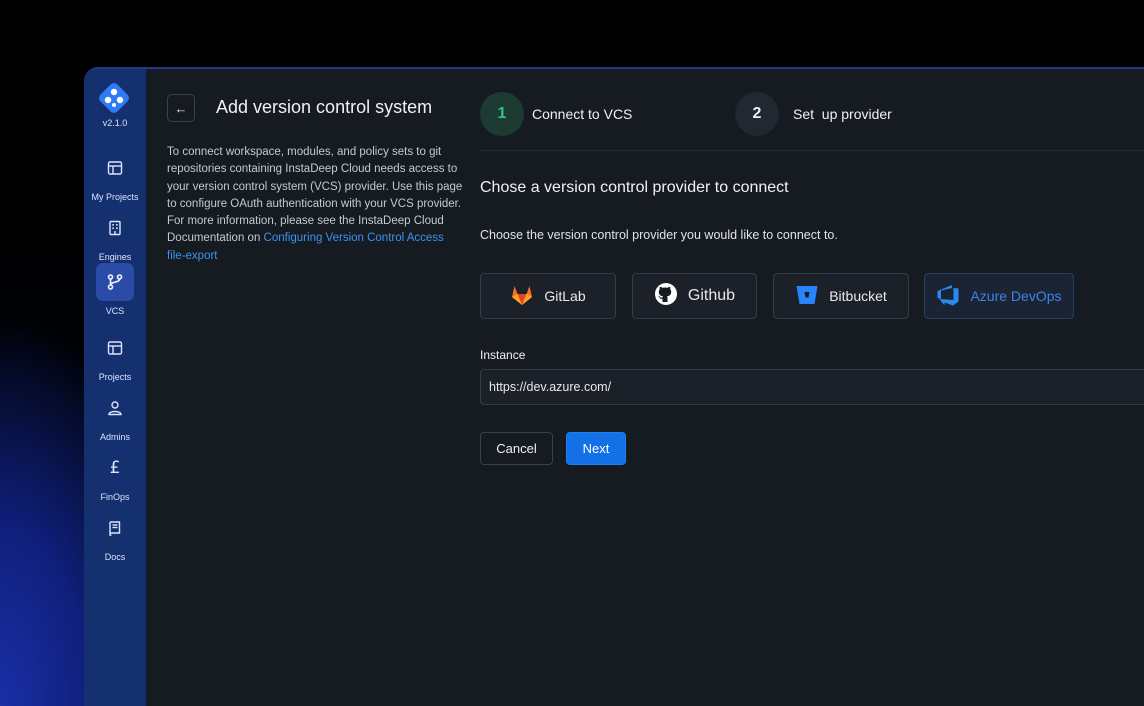 The image size is (1144, 706). I want to click on git-branch-icon, so click(115, 282).